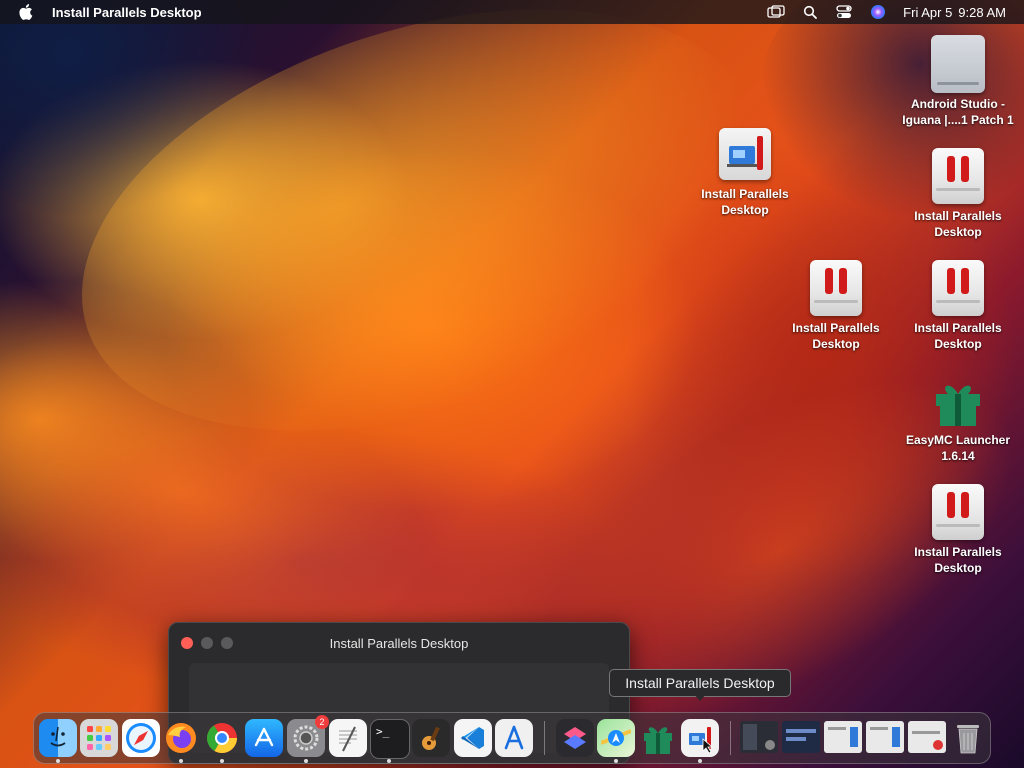 The width and height of the screenshot is (1024, 768). I want to click on terminal-icon: >_, so click(390, 739).